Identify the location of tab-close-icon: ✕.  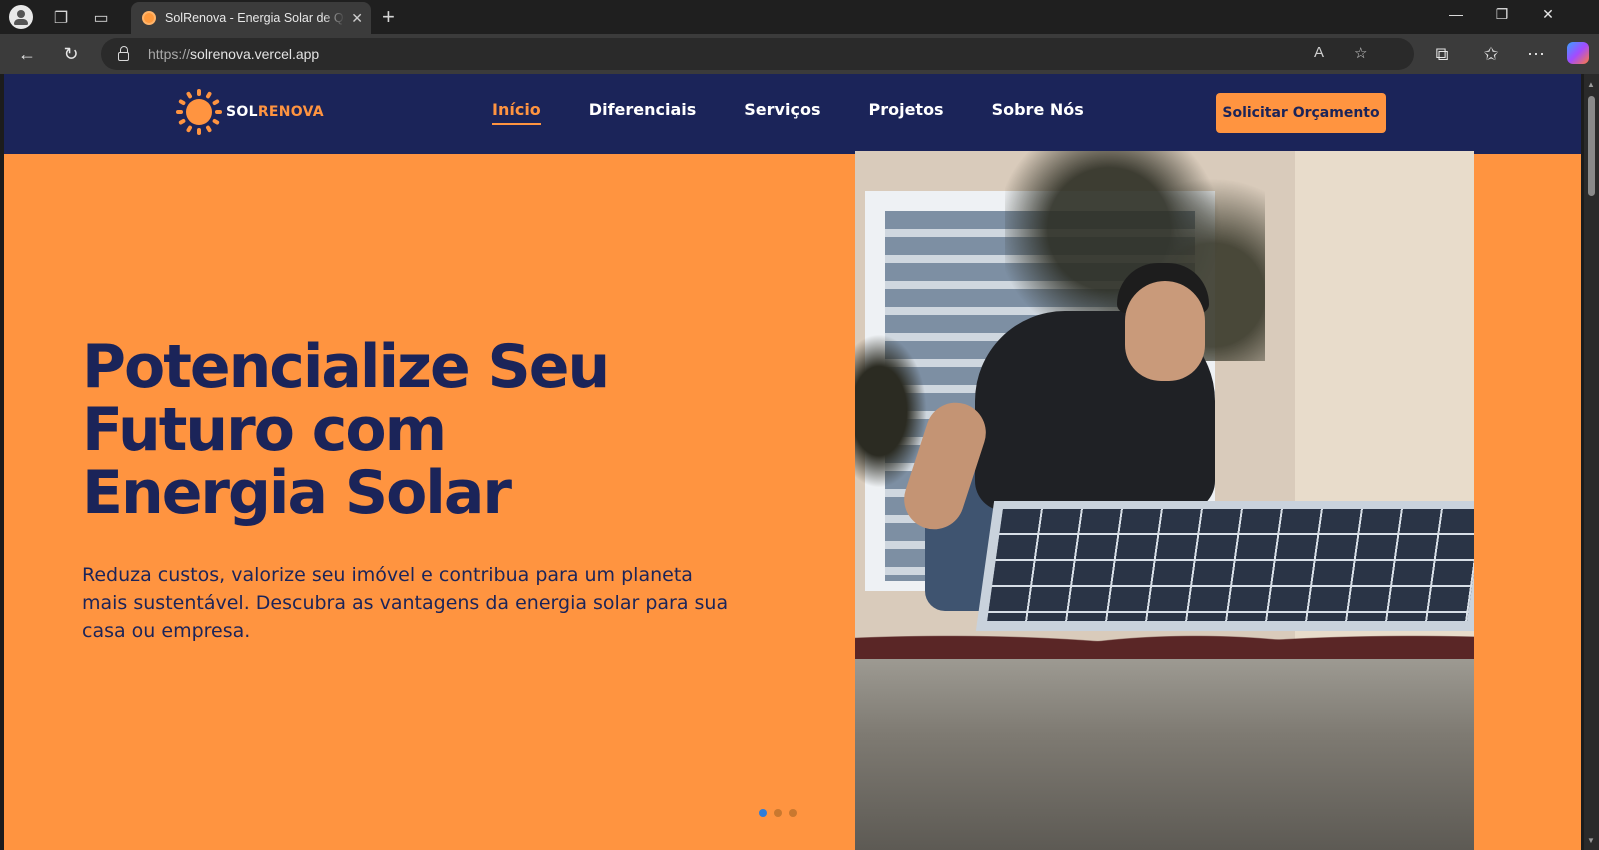
(357, 18).